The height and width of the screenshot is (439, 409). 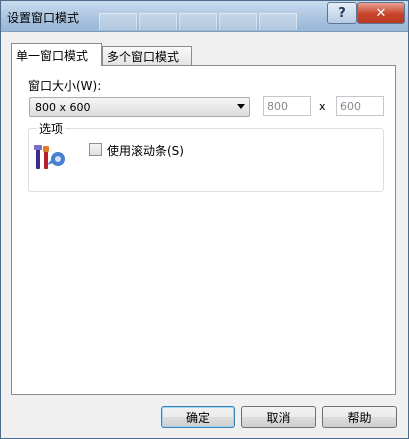 I want to click on size-separator: x, so click(x=322, y=106).